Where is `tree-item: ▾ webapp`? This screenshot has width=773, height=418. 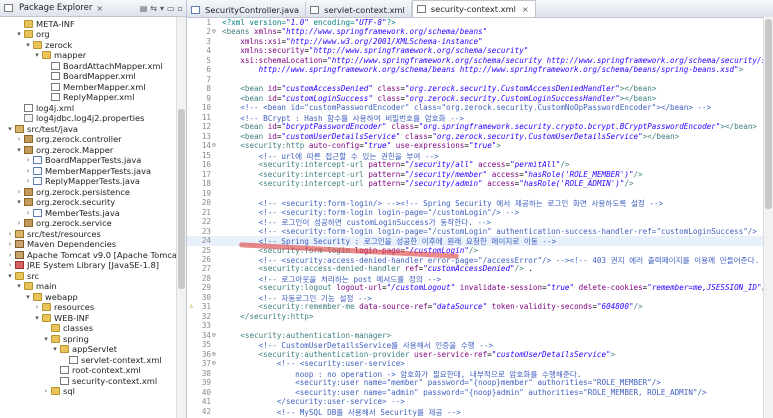 tree-item: ▾ webapp is located at coordinates (51, 296).